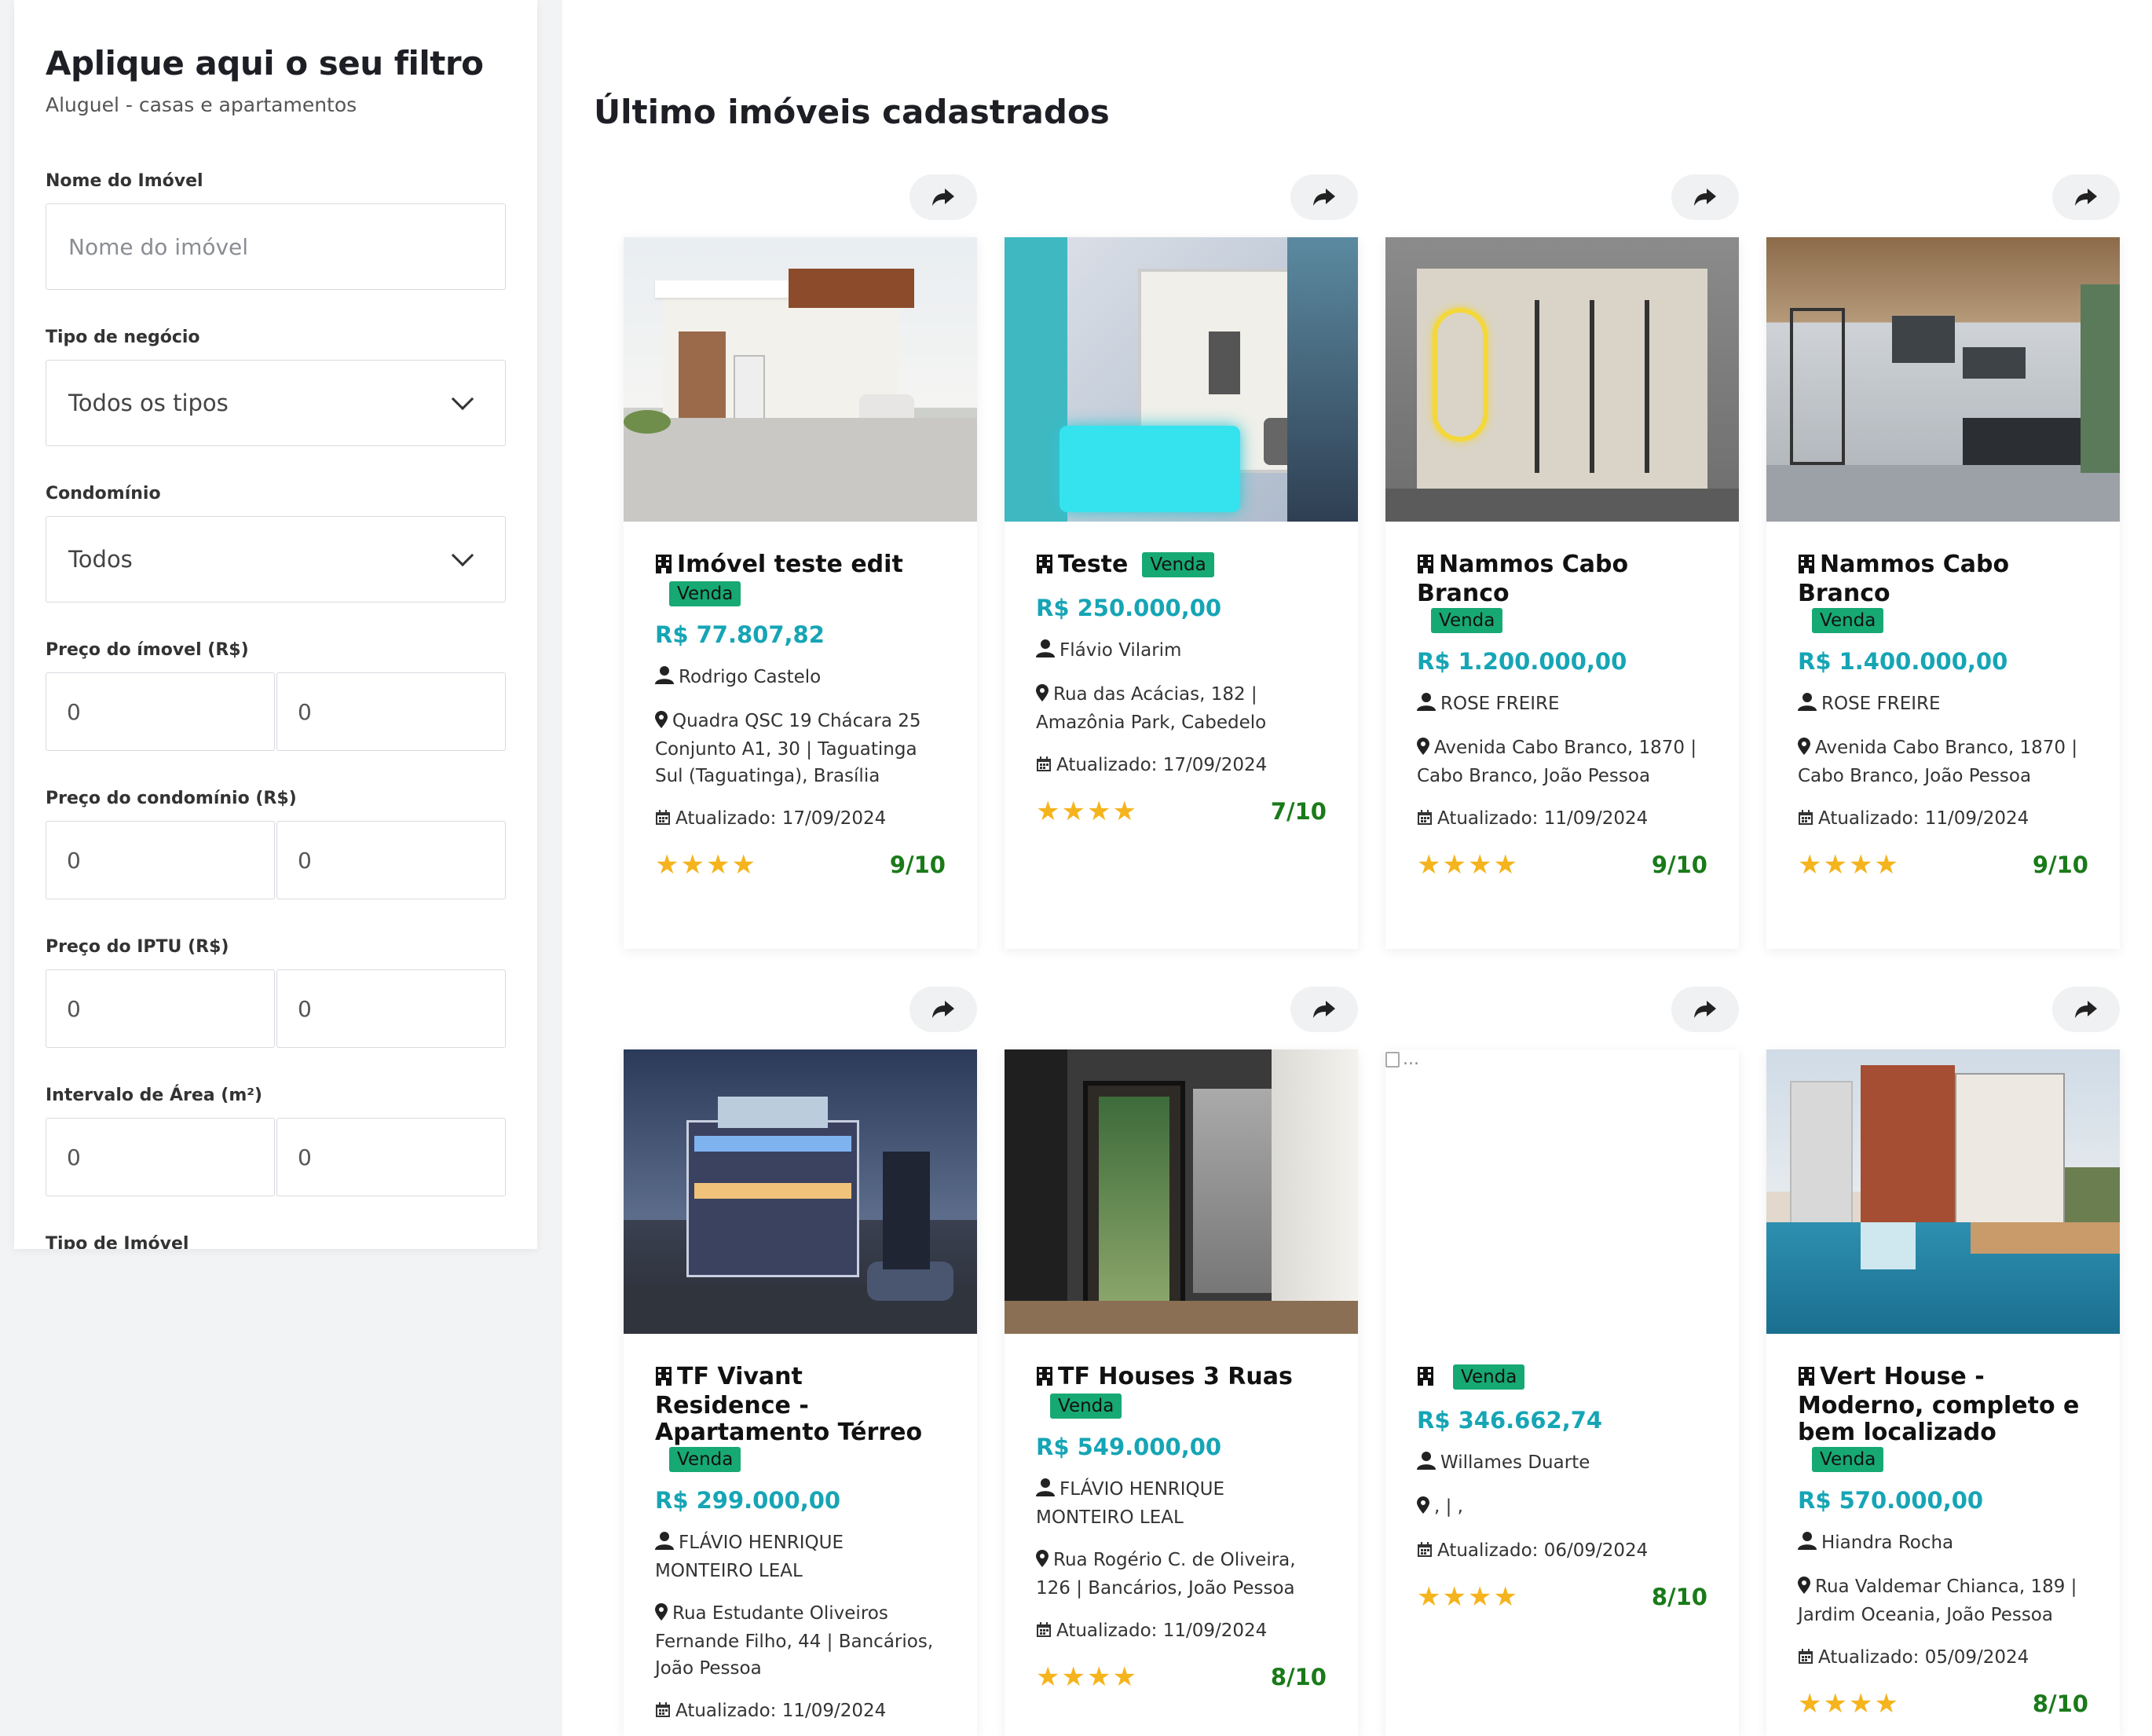  I want to click on updated-date: Atualizado: 17/09/2024, so click(781, 818).